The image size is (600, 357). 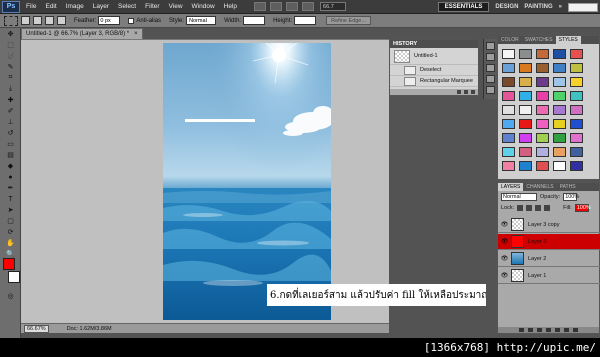 What do you see at coordinates (10, 56) in the screenshot?
I see `lasso-tool-icon: ➰` at bounding box center [10, 56].